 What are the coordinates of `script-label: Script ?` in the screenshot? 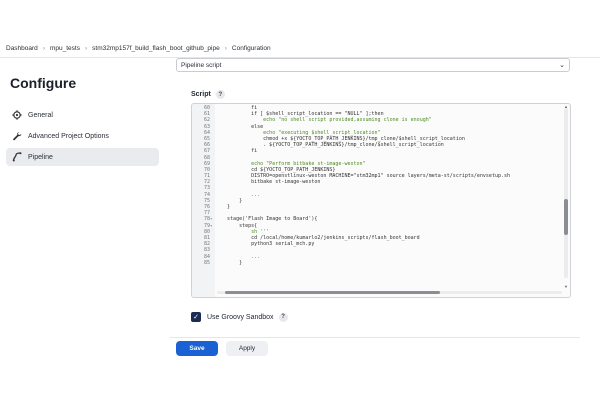 It's located at (208, 94).